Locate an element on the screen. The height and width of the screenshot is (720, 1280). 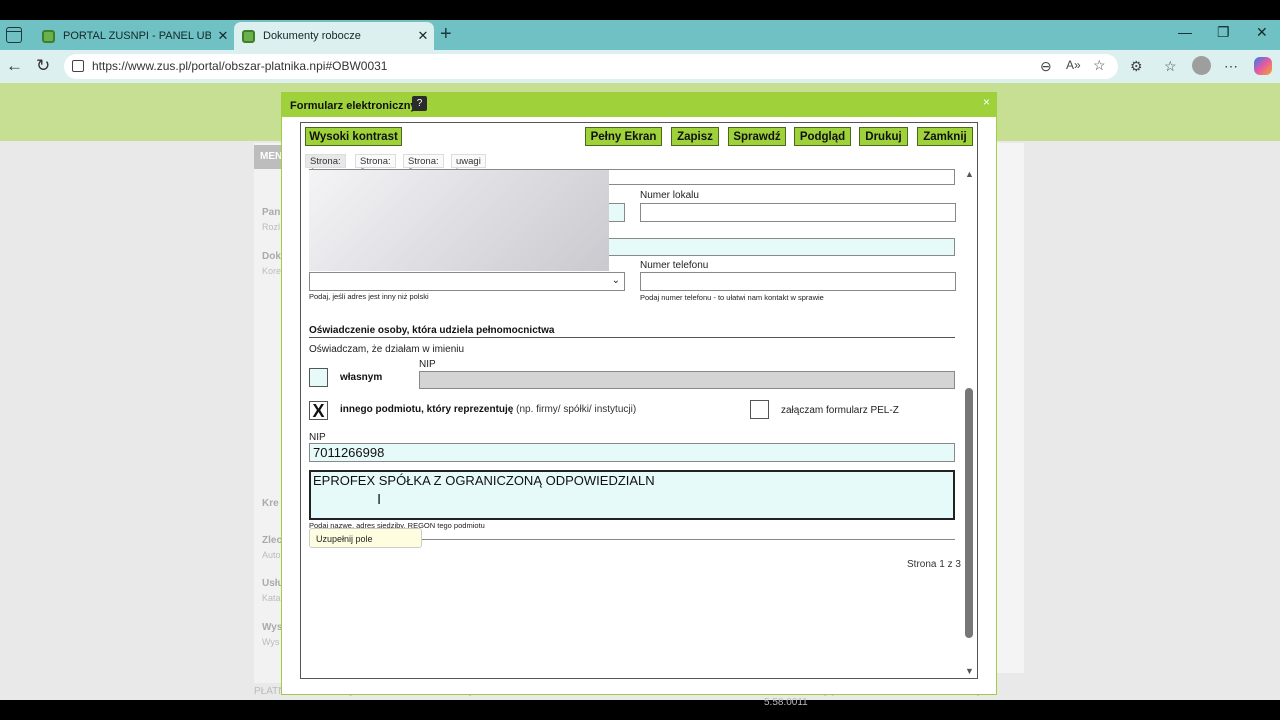
favorite-star-icon: ☆ is located at coordinates (1099, 65).